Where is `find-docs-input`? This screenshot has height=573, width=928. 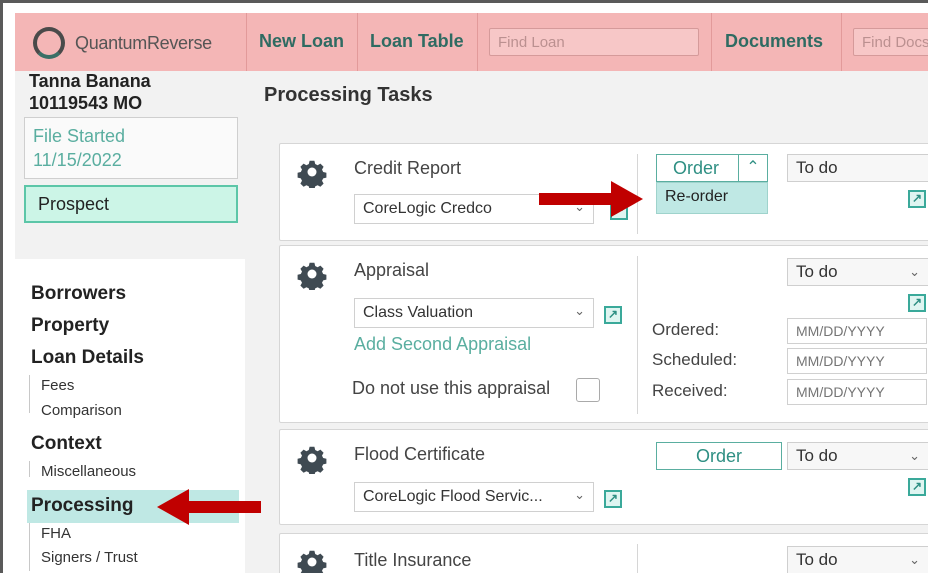
find-docs-input is located at coordinates (890, 42).